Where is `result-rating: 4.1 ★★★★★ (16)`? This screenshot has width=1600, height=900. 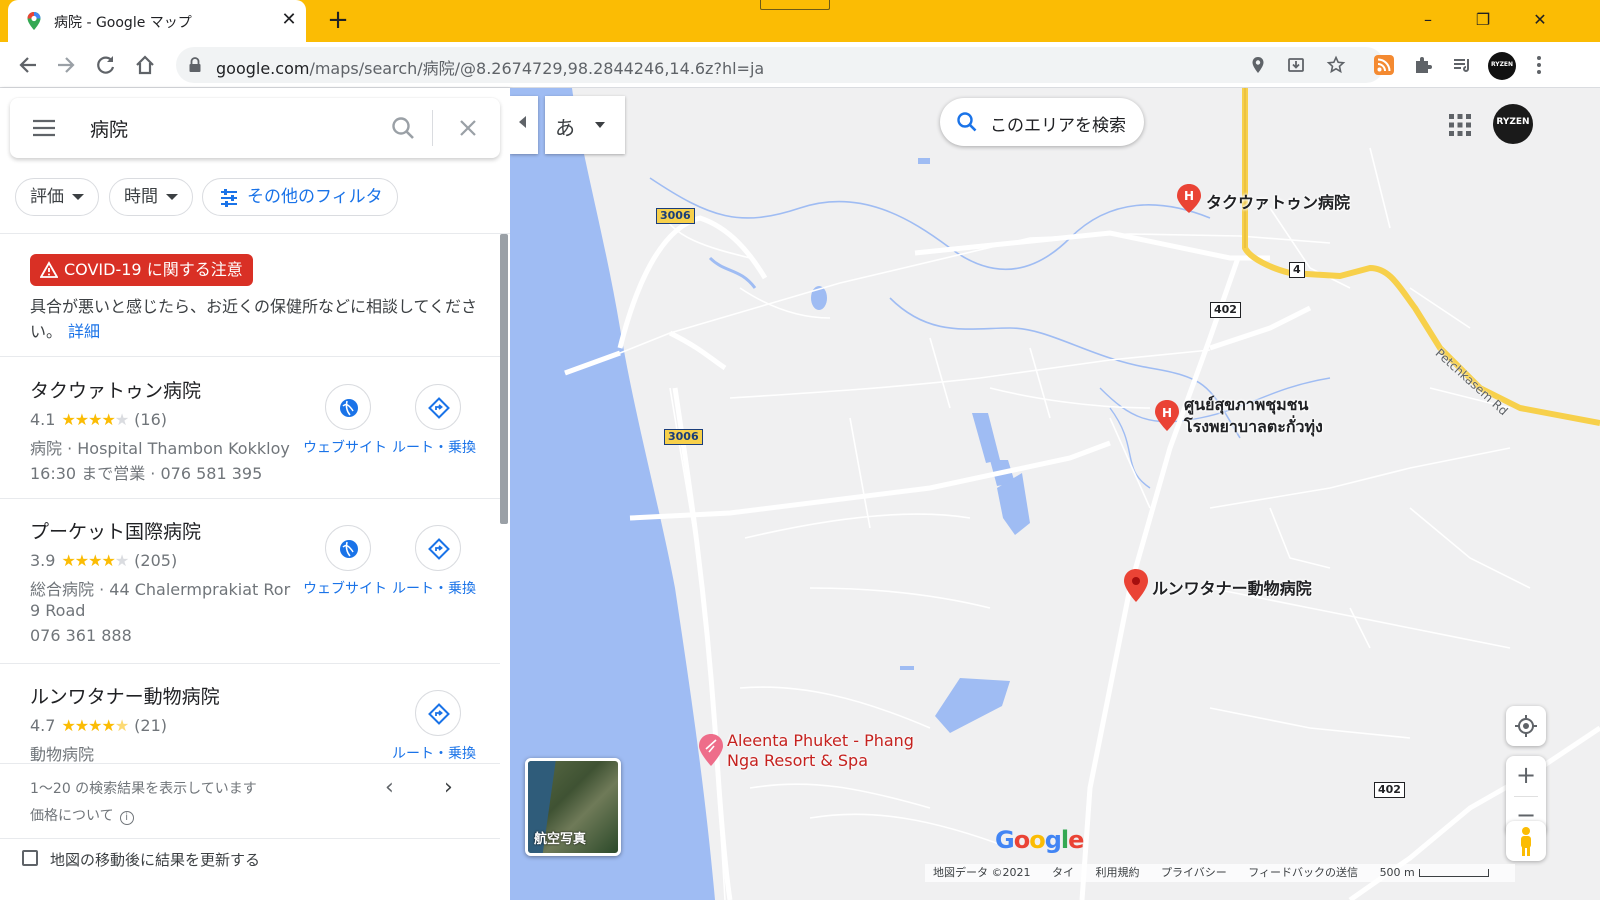 result-rating: 4.1 ★★★★★ (16) is located at coordinates (98, 419).